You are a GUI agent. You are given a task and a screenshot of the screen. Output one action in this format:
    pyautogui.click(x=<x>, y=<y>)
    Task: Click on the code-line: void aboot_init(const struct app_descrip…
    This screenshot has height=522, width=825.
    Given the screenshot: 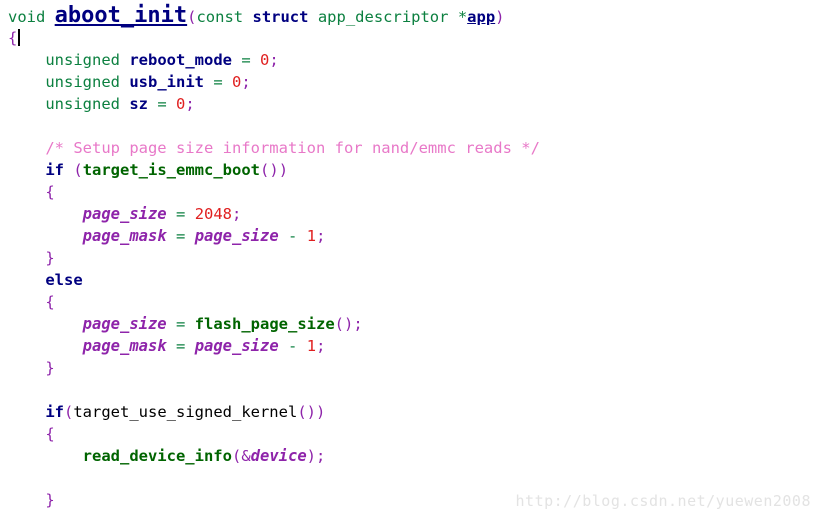 What is the action you would take?
    pyautogui.click(x=415, y=16)
    